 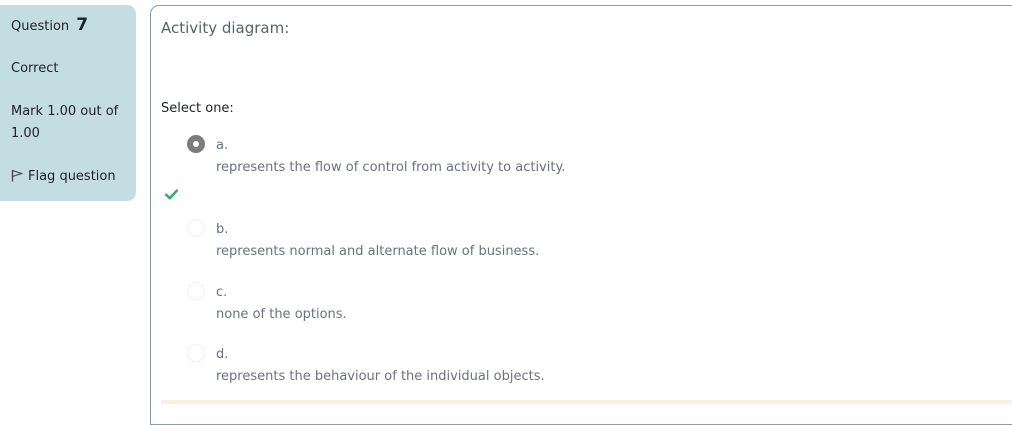 What do you see at coordinates (221, 292) in the screenshot?
I see `option-c-letter: c.` at bounding box center [221, 292].